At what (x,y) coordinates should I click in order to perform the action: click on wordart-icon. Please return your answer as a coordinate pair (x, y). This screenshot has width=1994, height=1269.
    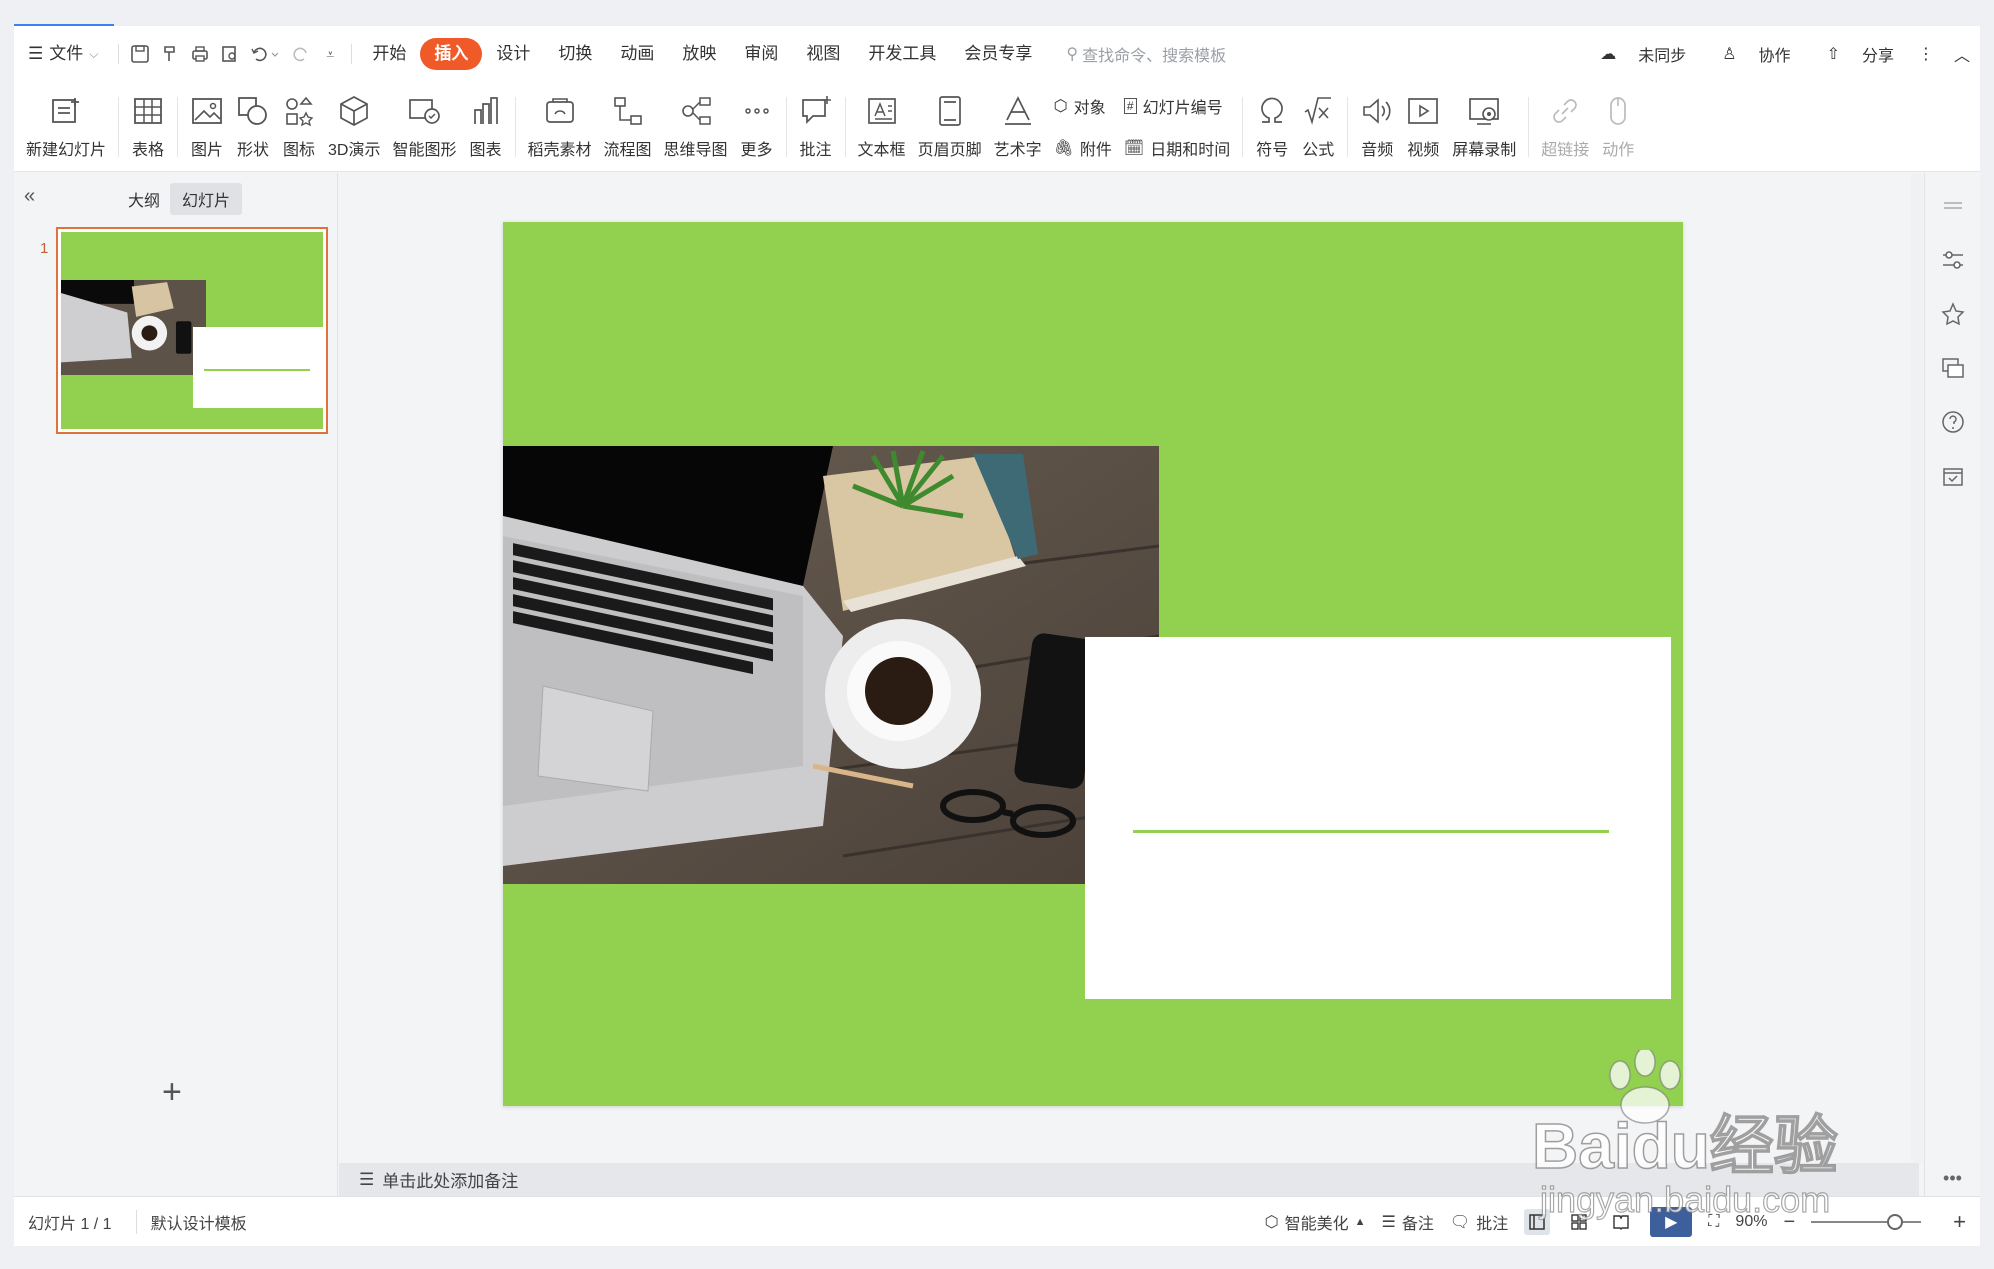
    Looking at the image, I should click on (1017, 110).